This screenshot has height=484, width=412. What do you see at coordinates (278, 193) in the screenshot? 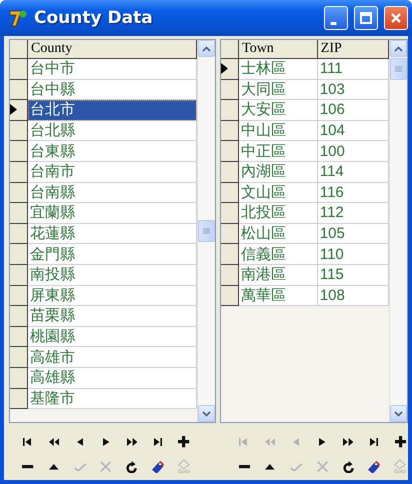
I see `table-cell: 文山區` at bounding box center [278, 193].